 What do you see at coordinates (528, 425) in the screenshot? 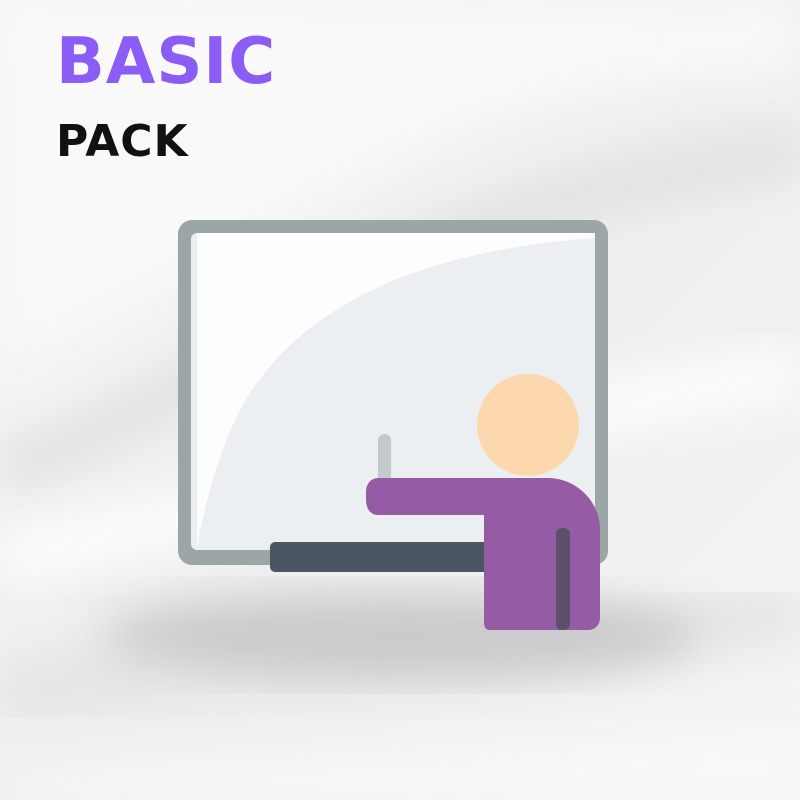
I see `teacher-head` at bounding box center [528, 425].